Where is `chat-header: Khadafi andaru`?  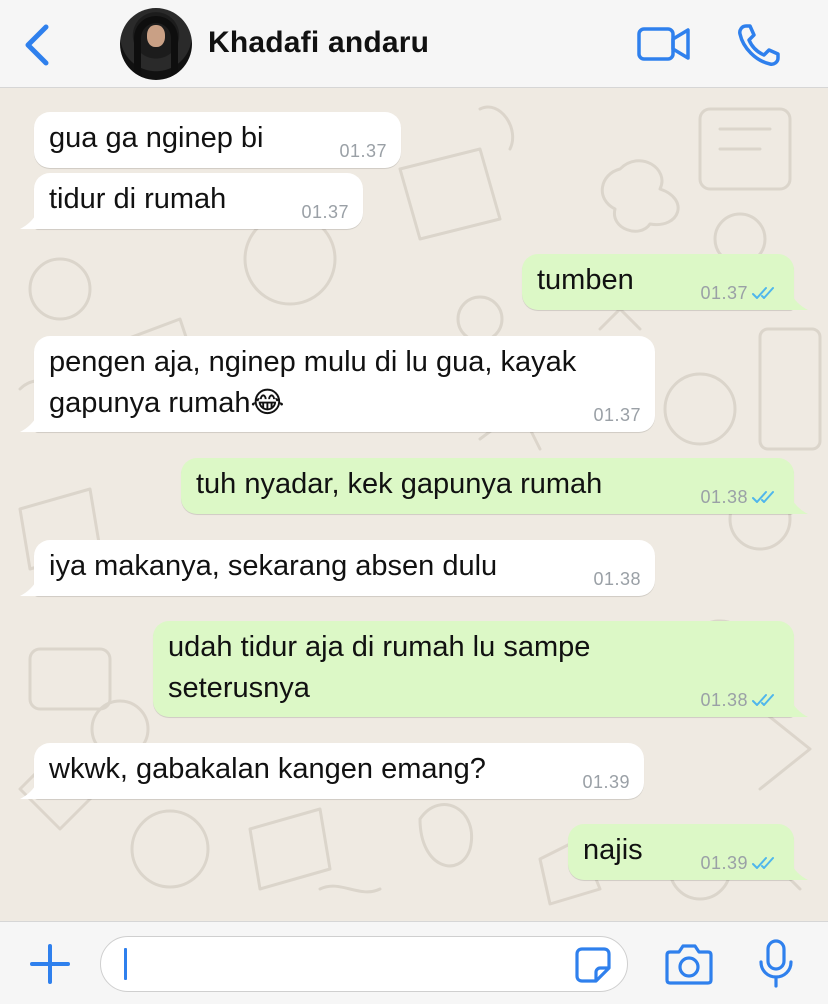 chat-header: Khadafi andaru is located at coordinates (414, 44).